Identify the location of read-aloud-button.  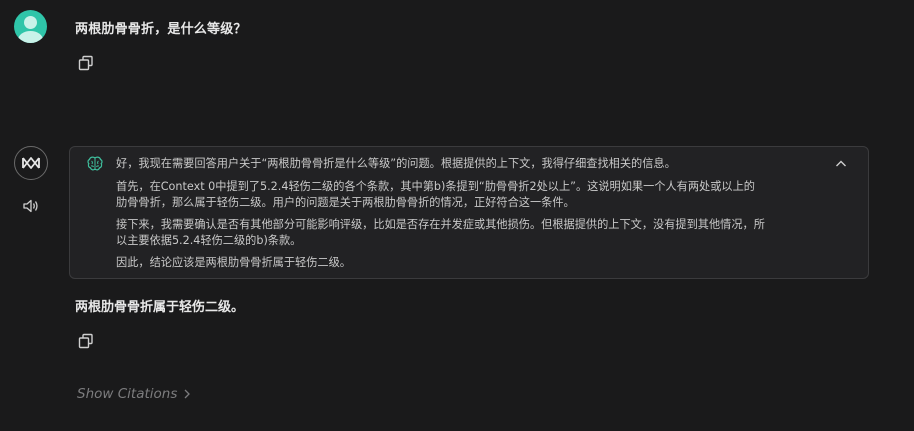
(32, 207).